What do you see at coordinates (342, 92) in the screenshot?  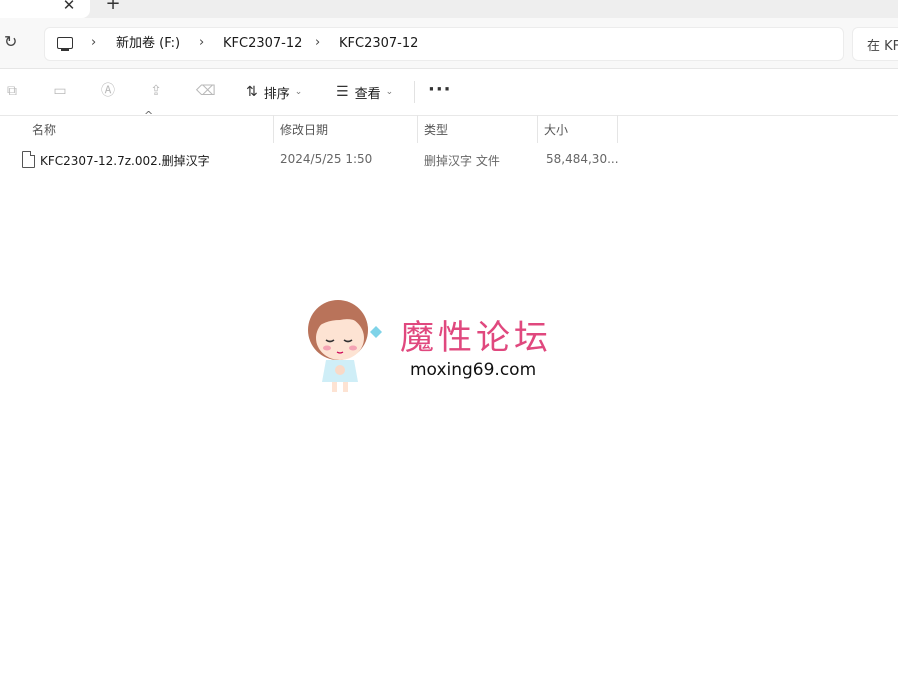 I see `view-icon: ☰` at bounding box center [342, 92].